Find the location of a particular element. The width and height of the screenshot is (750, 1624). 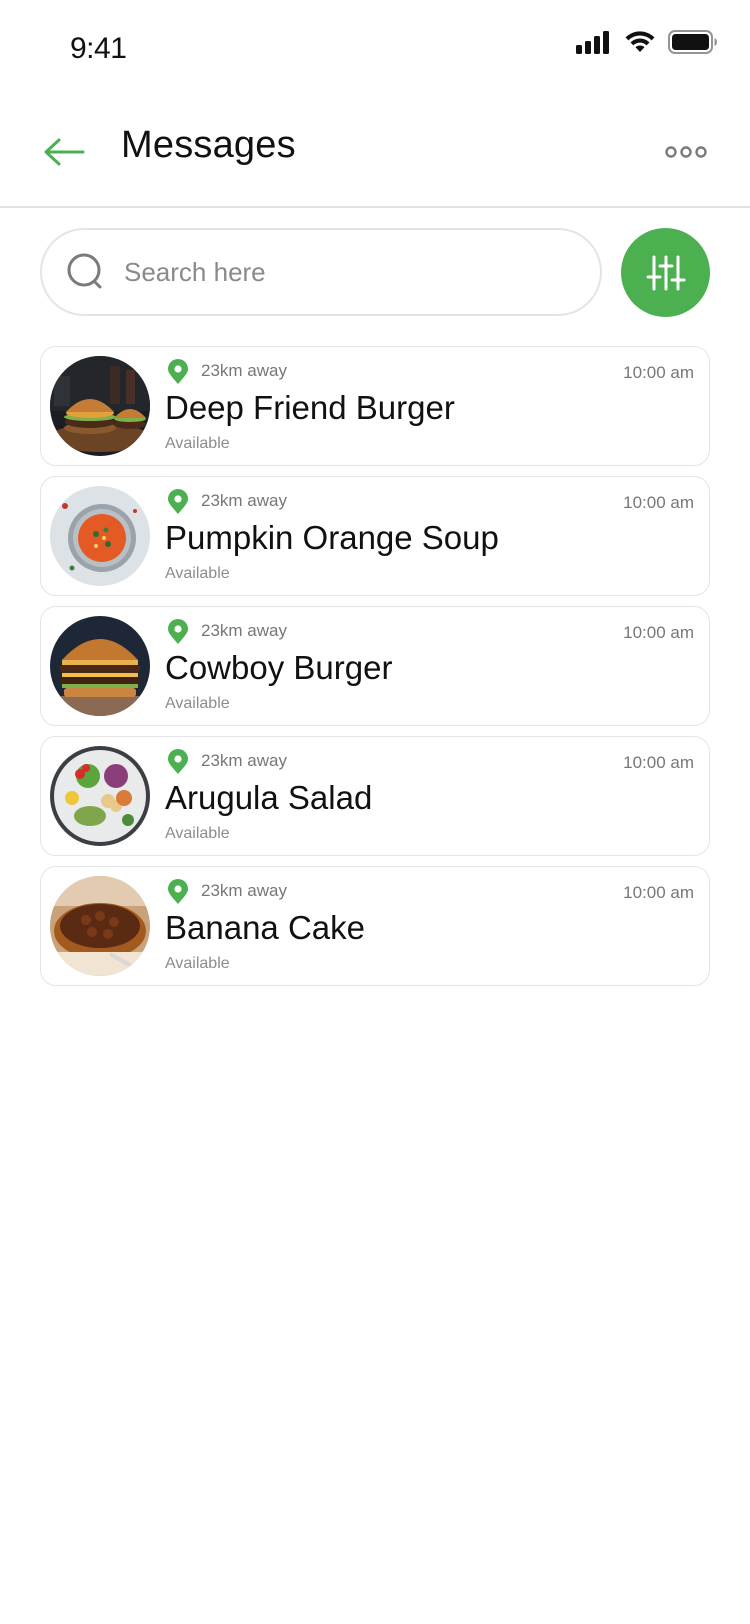

app-header: Messages is located at coordinates (375, 154).